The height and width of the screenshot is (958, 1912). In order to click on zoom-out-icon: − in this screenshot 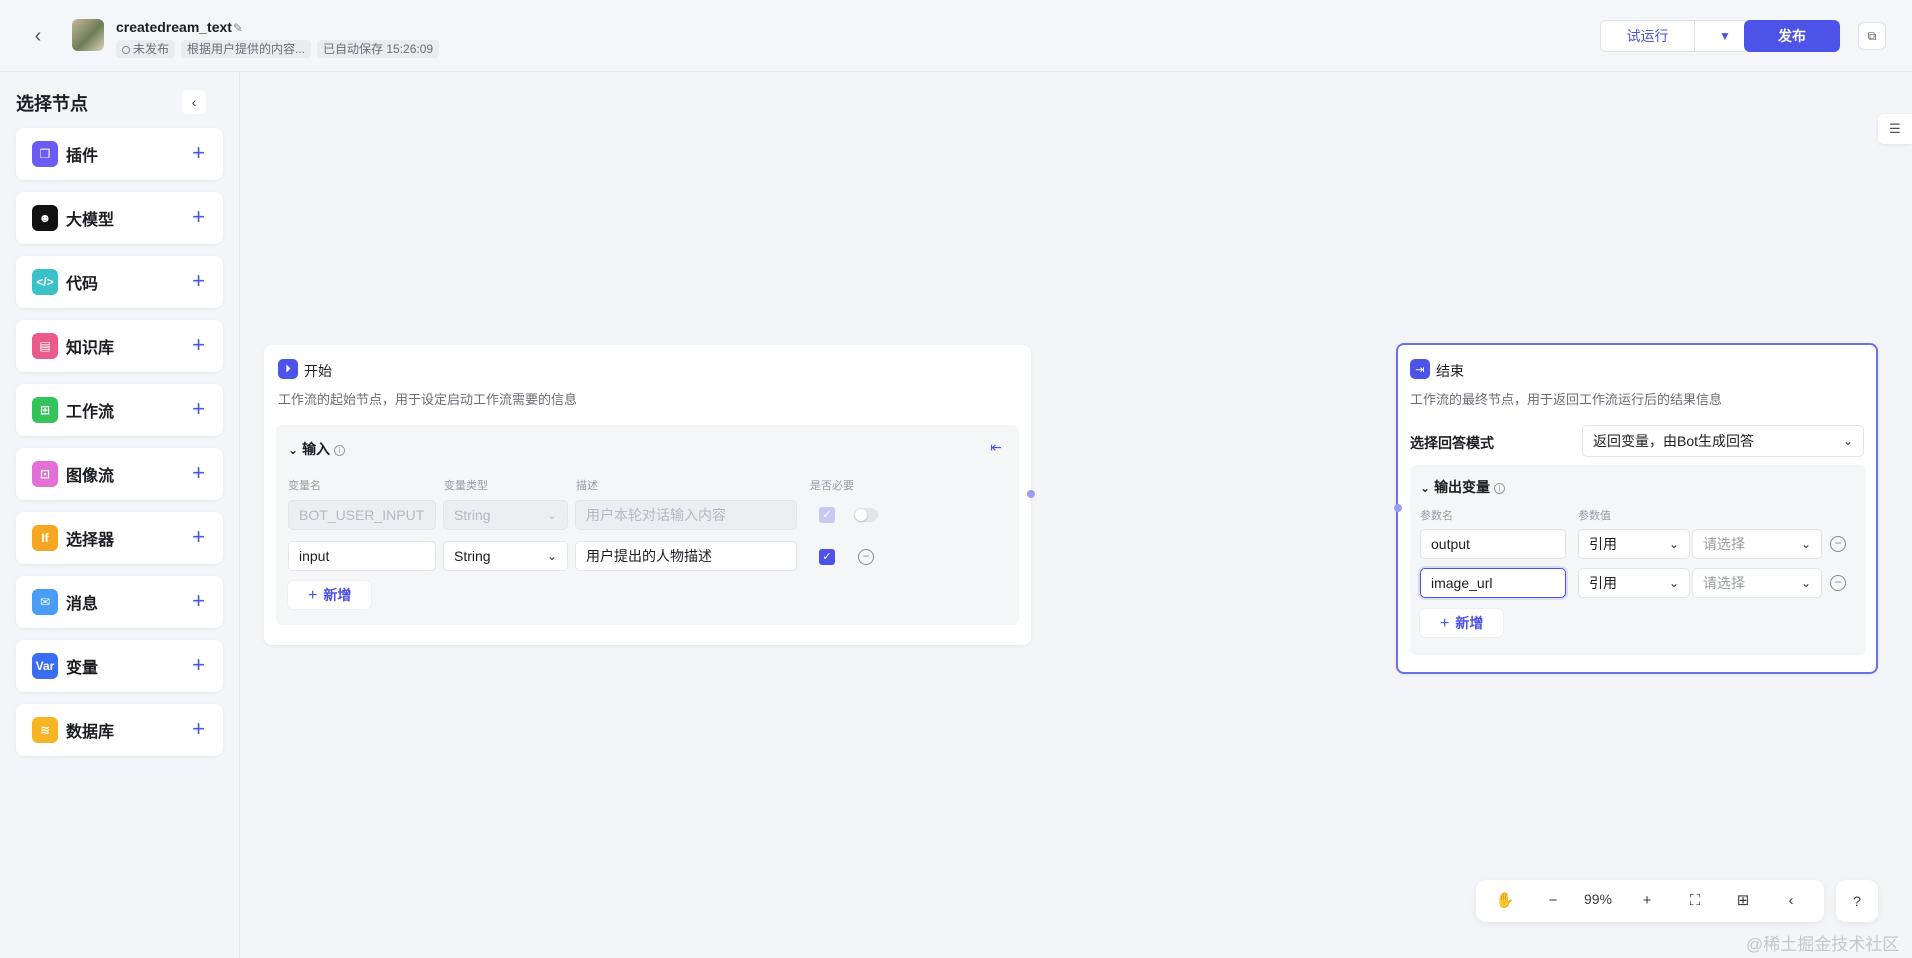, I will do `click(1553, 901)`.